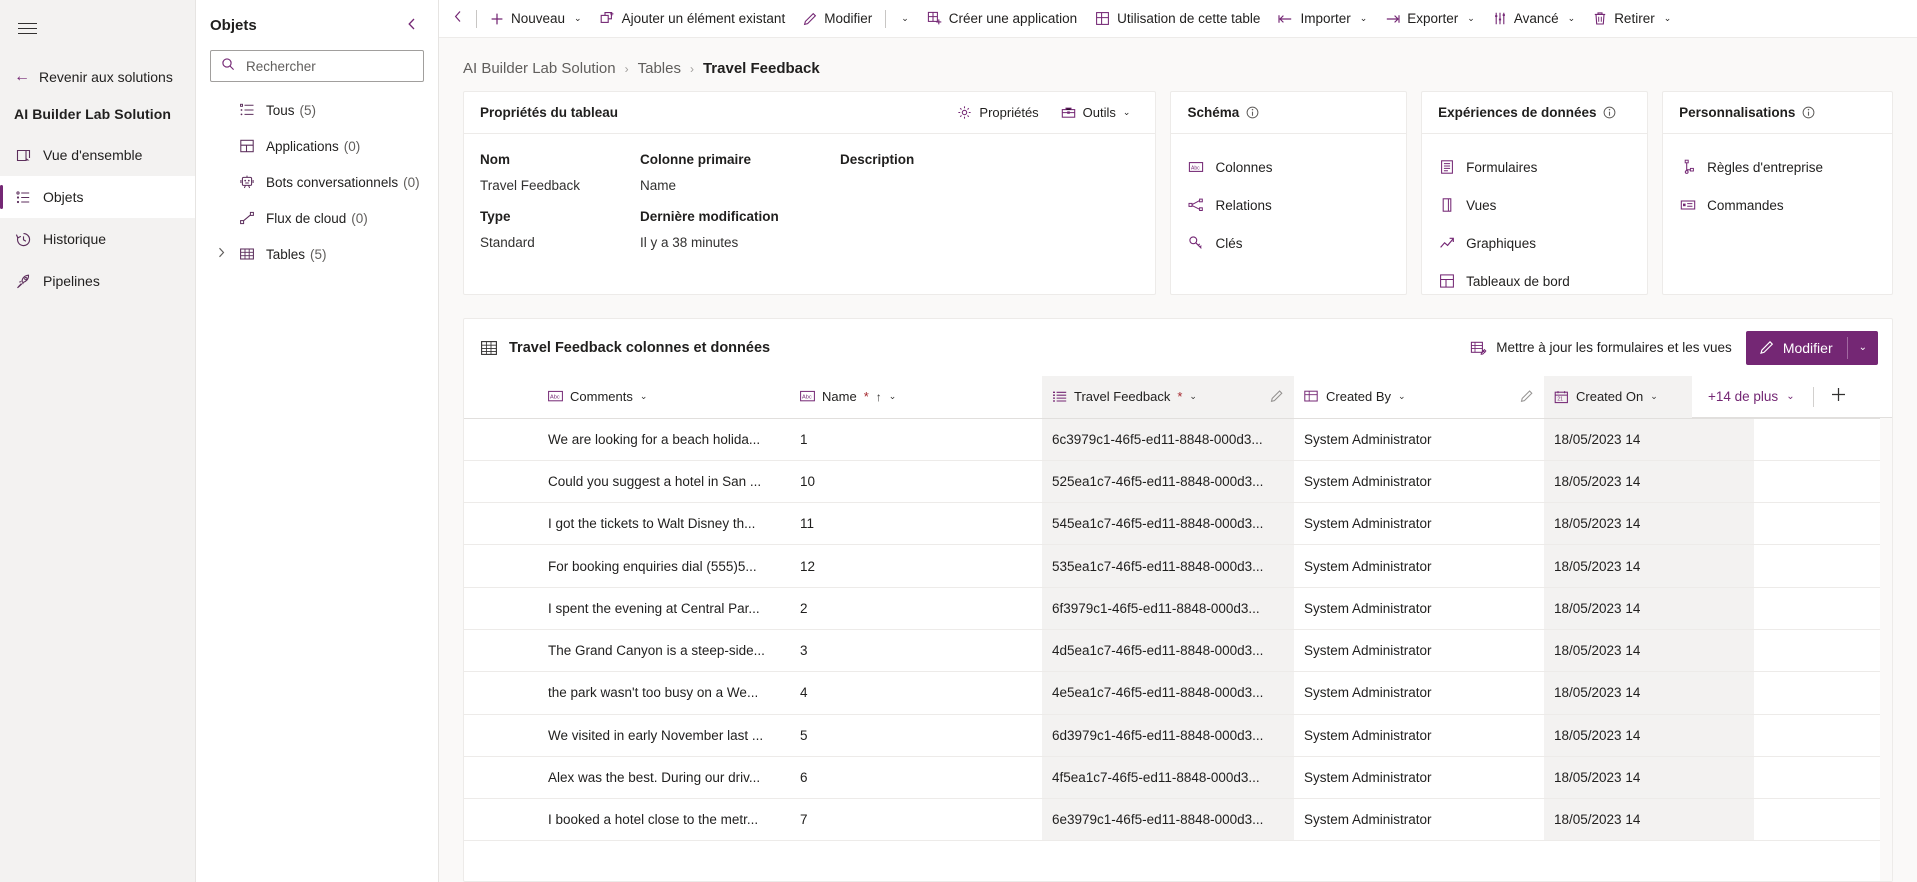  What do you see at coordinates (1886, 649) in the screenshot?
I see `grid-scrollbar` at bounding box center [1886, 649].